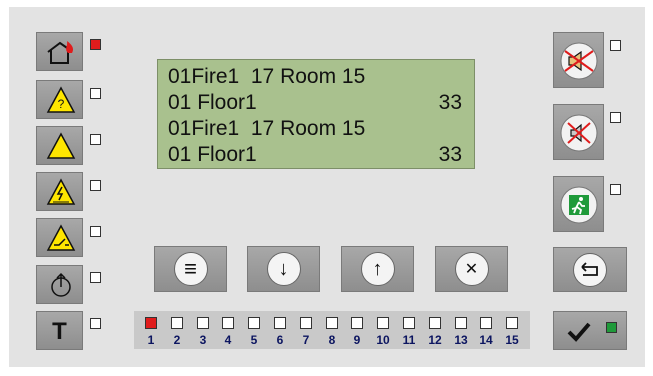  I want to click on warning-triangle-icon, so click(61, 146).